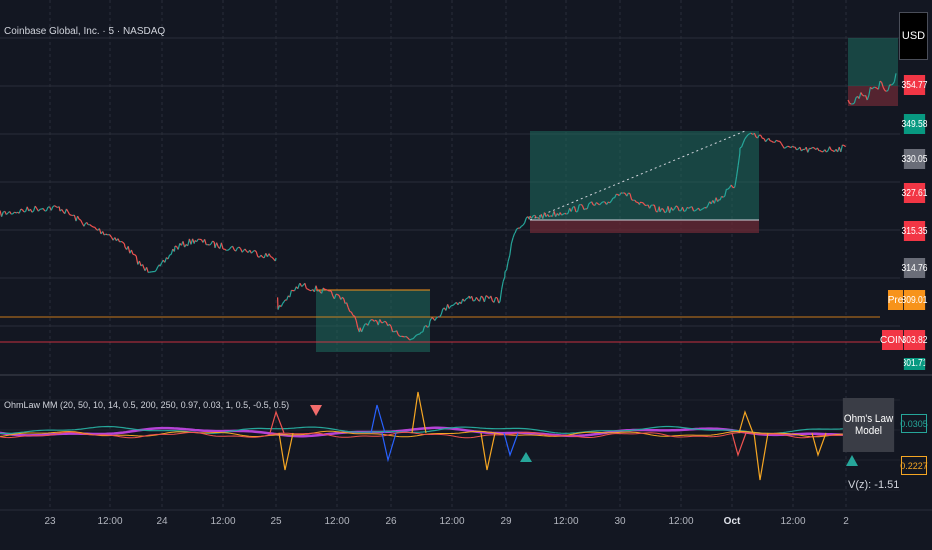  Describe the element at coordinates (526, 457) in the screenshot. I see `buy-signal-arrow` at that location.